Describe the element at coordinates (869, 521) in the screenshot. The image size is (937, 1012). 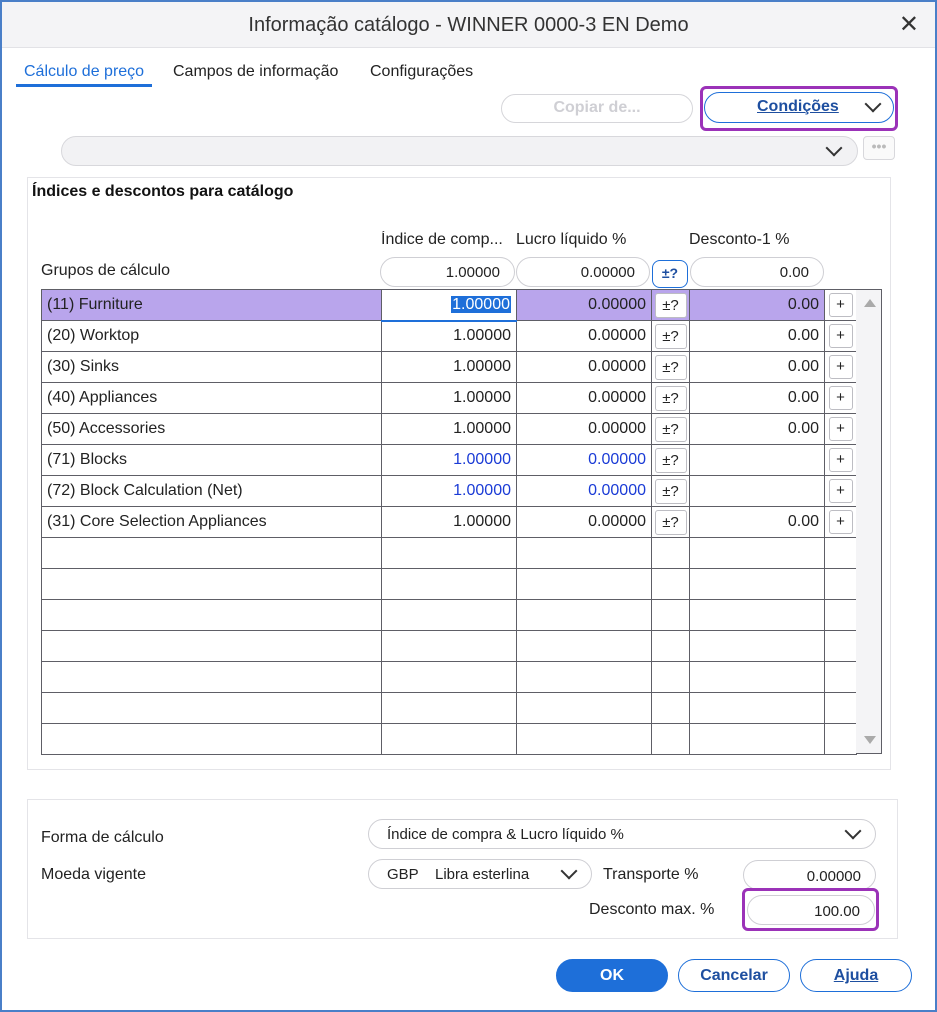
I see `table-scrollbar` at that location.